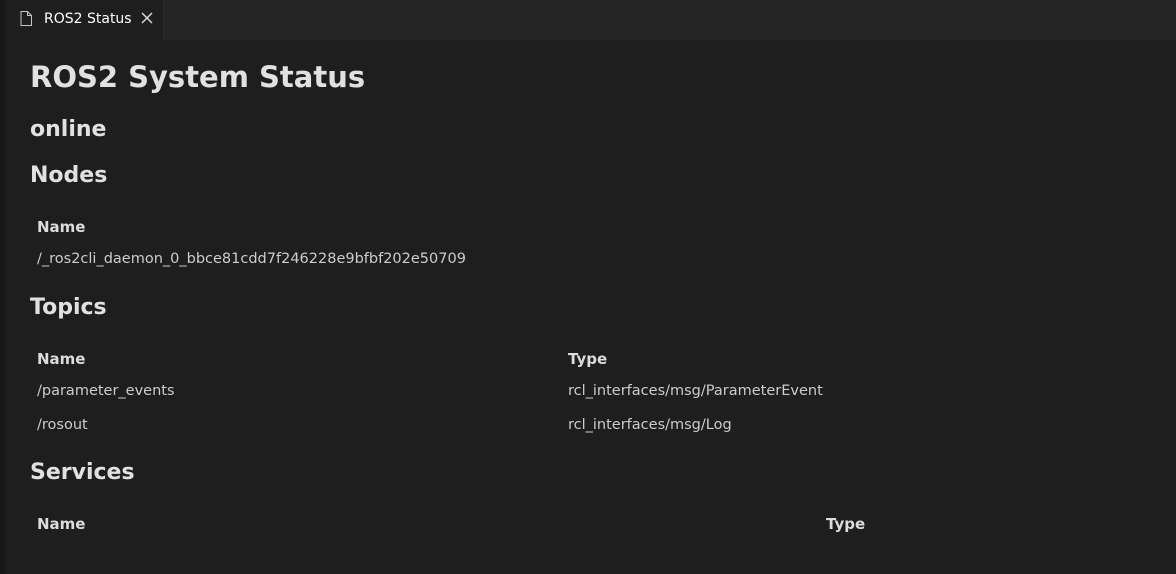  Describe the element at coordinates (82, 472) in the screenshot. I see `services-heading: Services` at that location.